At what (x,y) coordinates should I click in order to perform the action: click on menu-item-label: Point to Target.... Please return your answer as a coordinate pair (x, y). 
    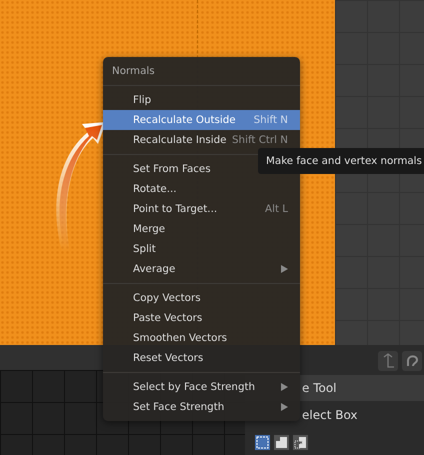
    Looking at the image, I should click on (175, 209).